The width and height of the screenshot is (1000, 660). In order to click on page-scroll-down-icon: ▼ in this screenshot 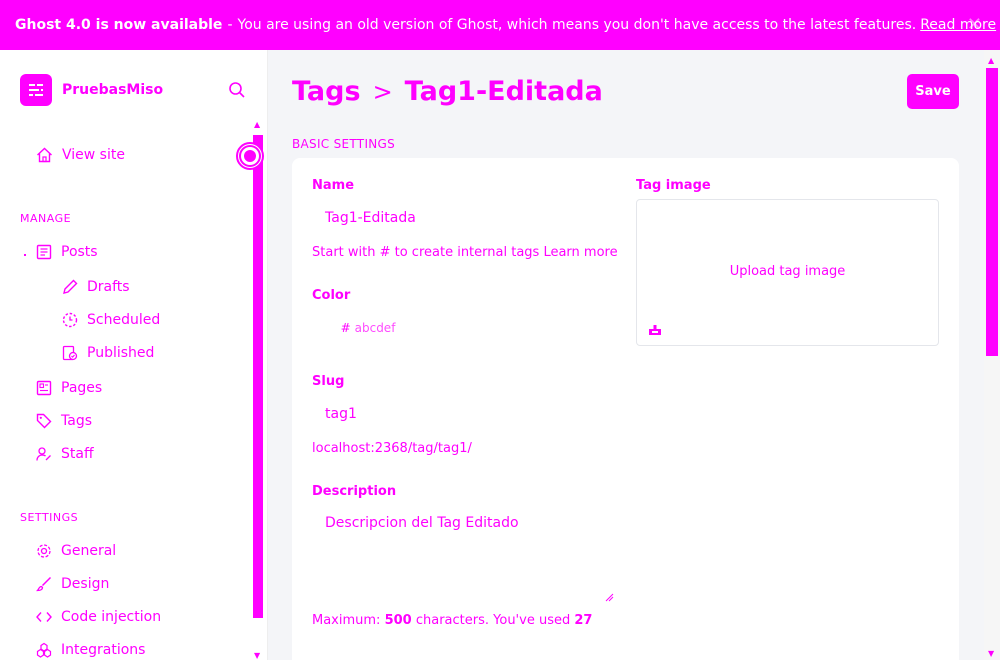, I will do `click(991, 653)`.